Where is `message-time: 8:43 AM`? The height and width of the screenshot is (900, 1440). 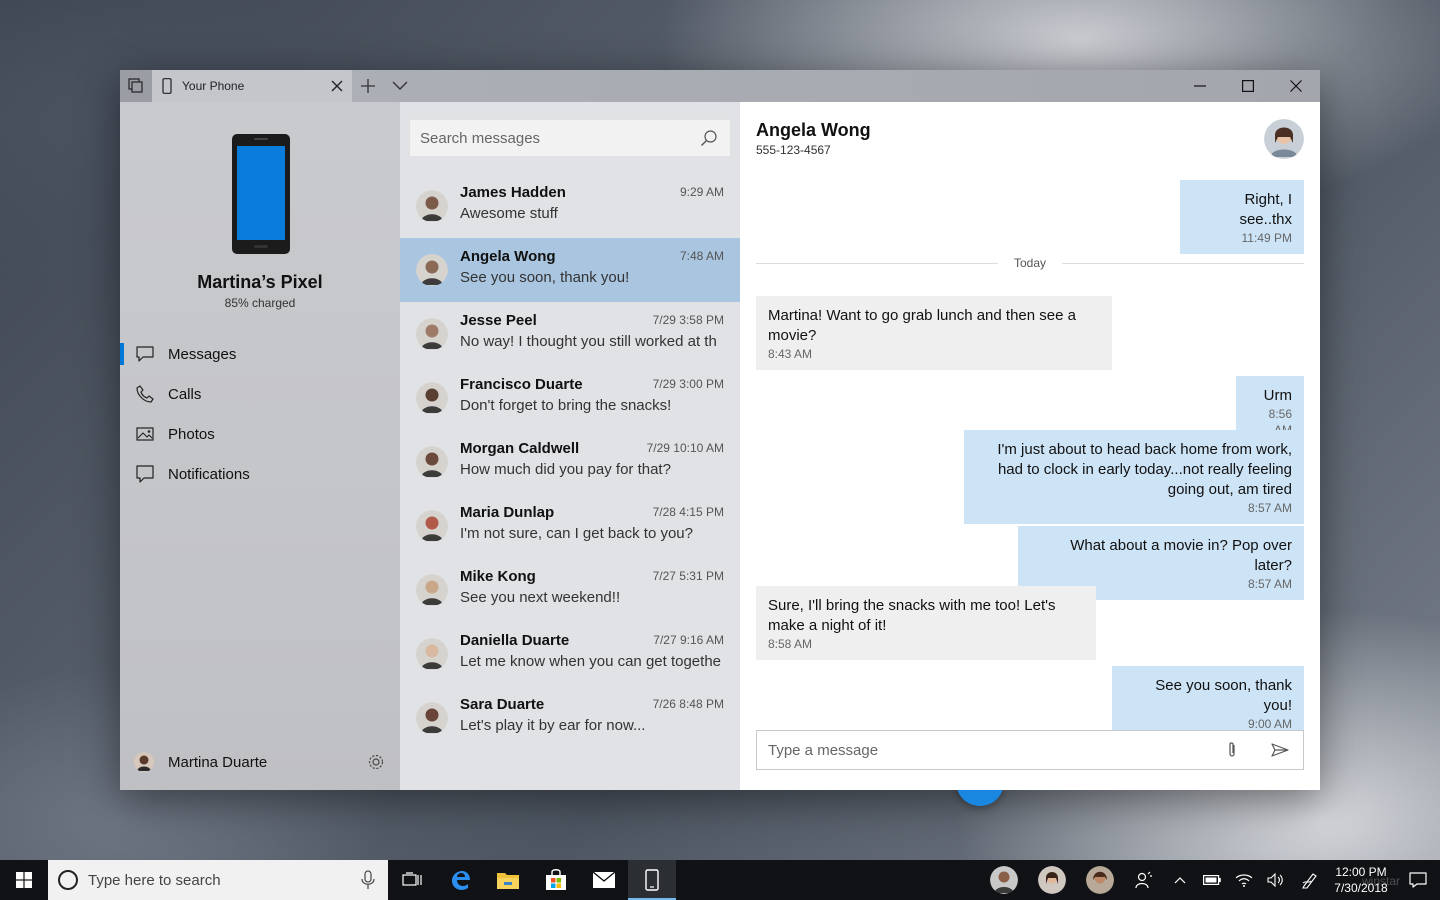 message-time: 8:43 AM is located at coordinates (790, 354).